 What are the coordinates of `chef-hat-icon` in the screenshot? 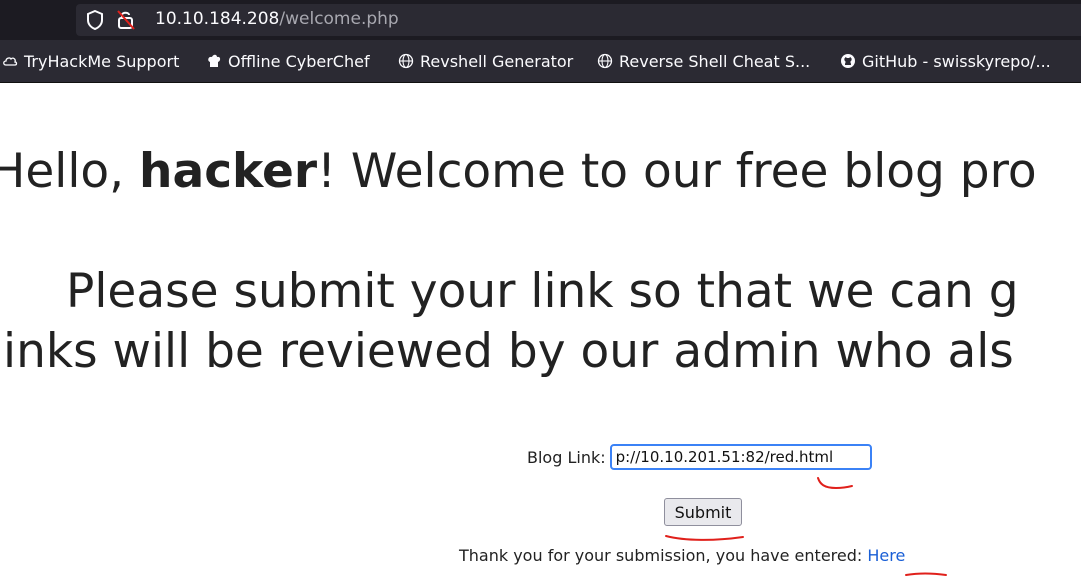 It's located at (214, 60).